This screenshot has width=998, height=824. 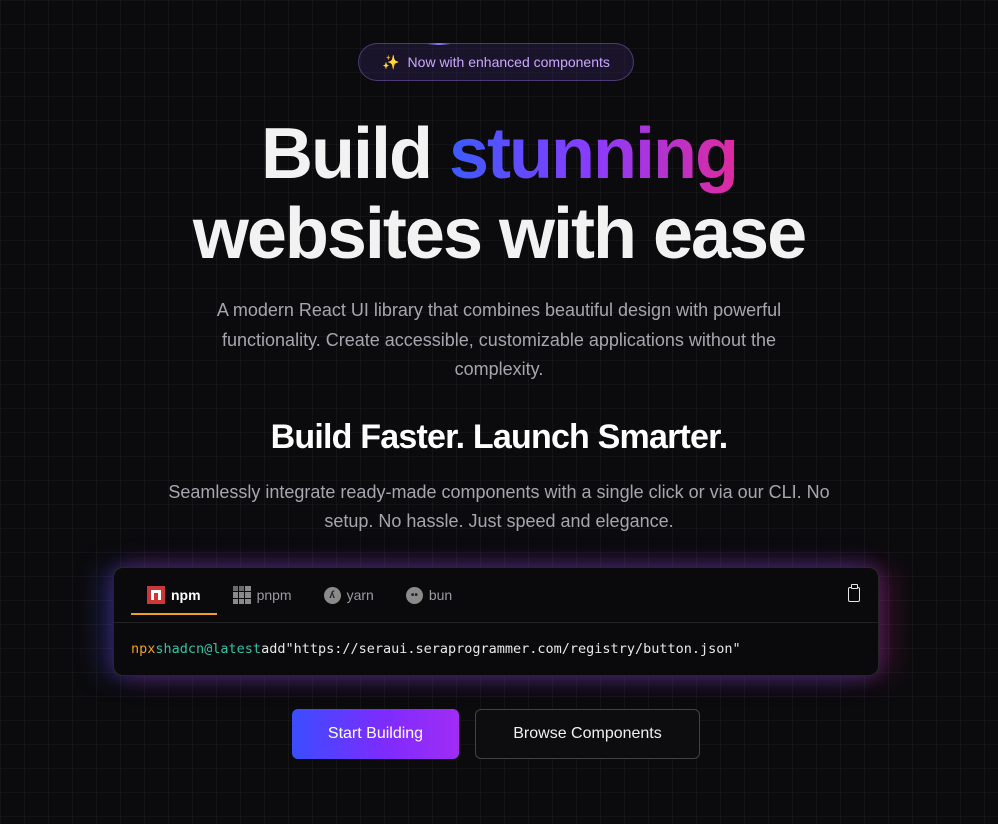 I want to click on tab-bun: •• bun, so click(x=429, y=595).